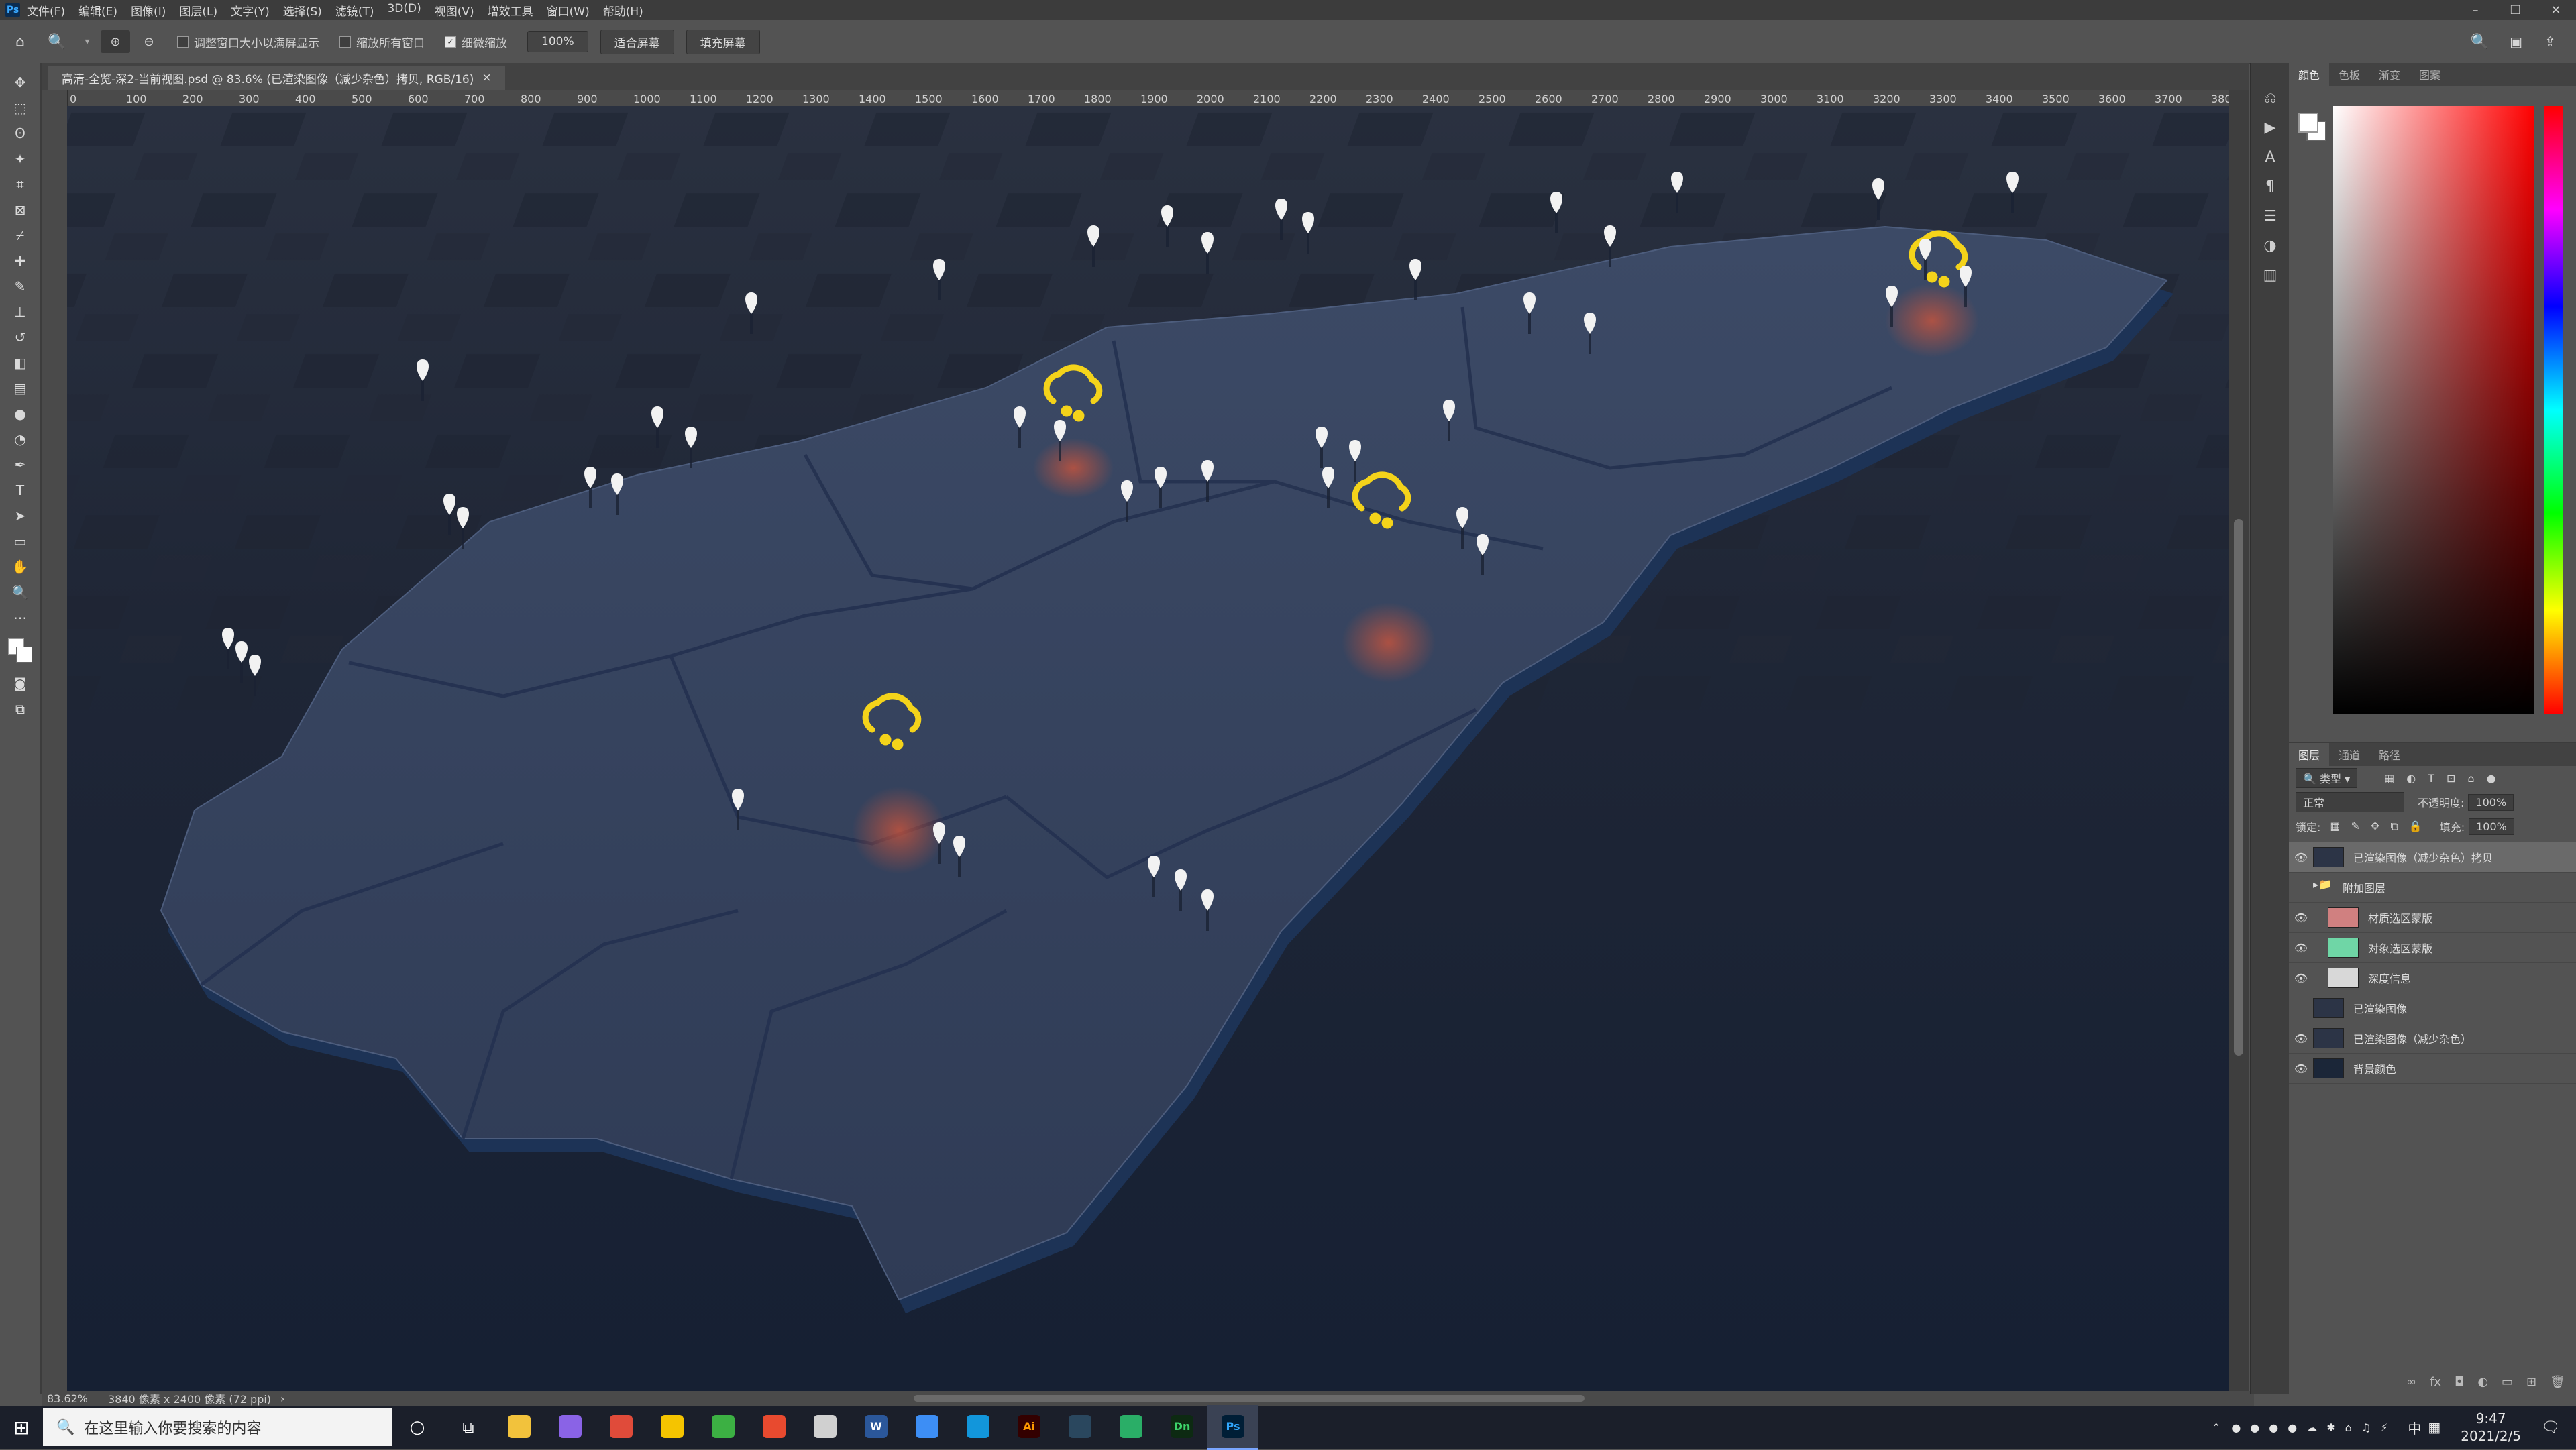 This screenshot has height=1450, width=2576. I want to click on stamp-tool-icon: ⊥, so click(20, 312).